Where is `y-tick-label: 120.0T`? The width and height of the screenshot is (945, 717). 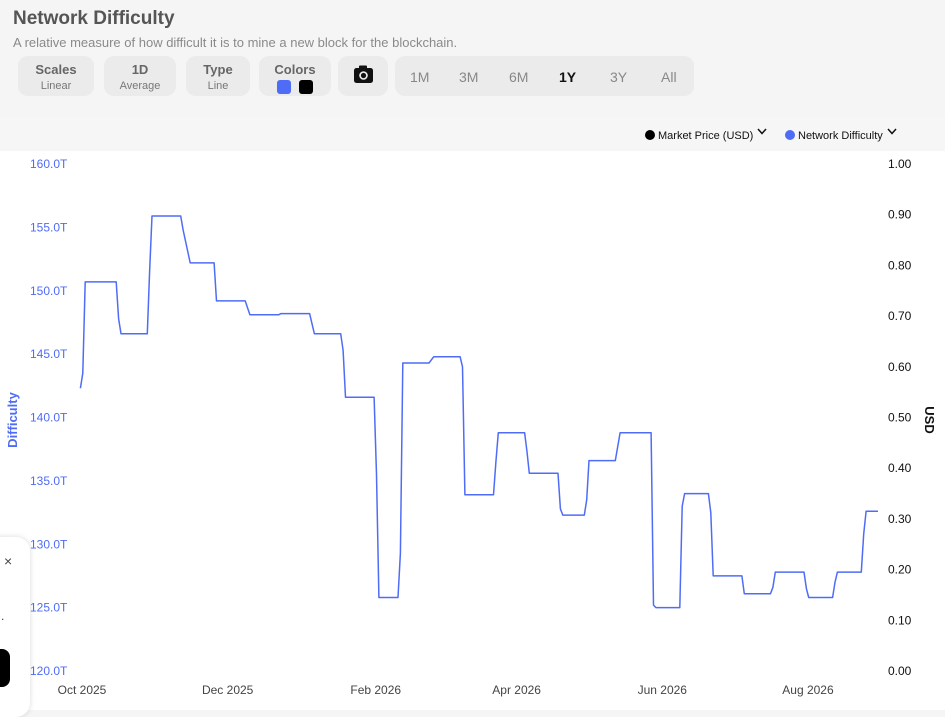 y-tick-label: 120.0T is located at coordinates (49, 671).